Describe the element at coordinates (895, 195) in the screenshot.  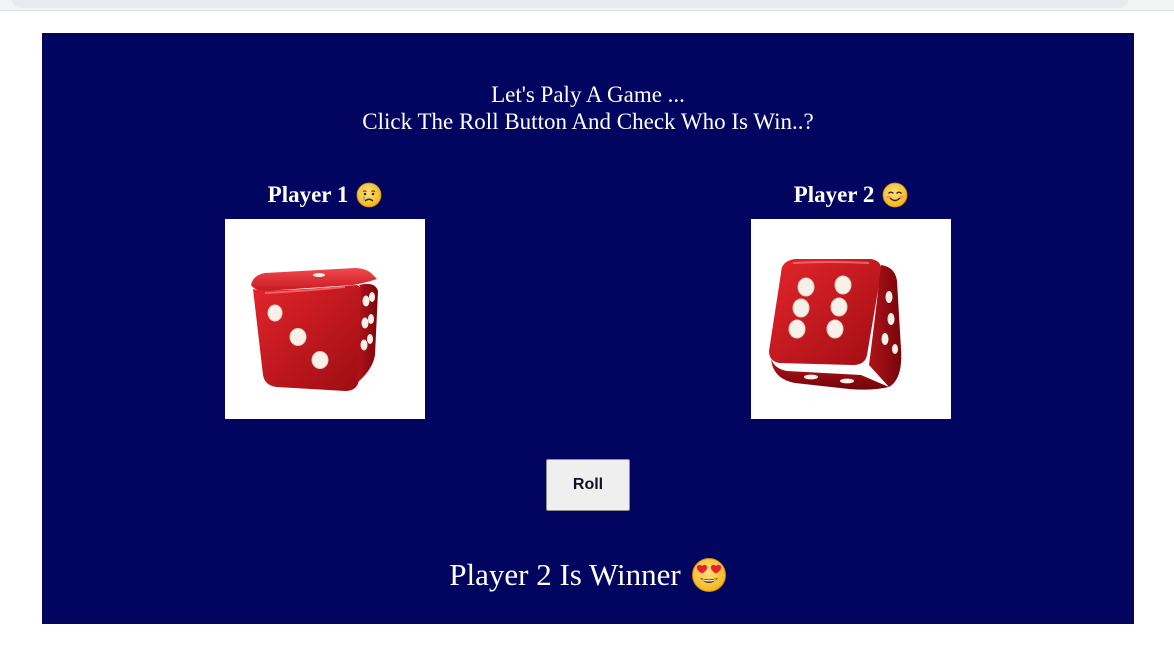
I see `smiling-face-icon` at that location.